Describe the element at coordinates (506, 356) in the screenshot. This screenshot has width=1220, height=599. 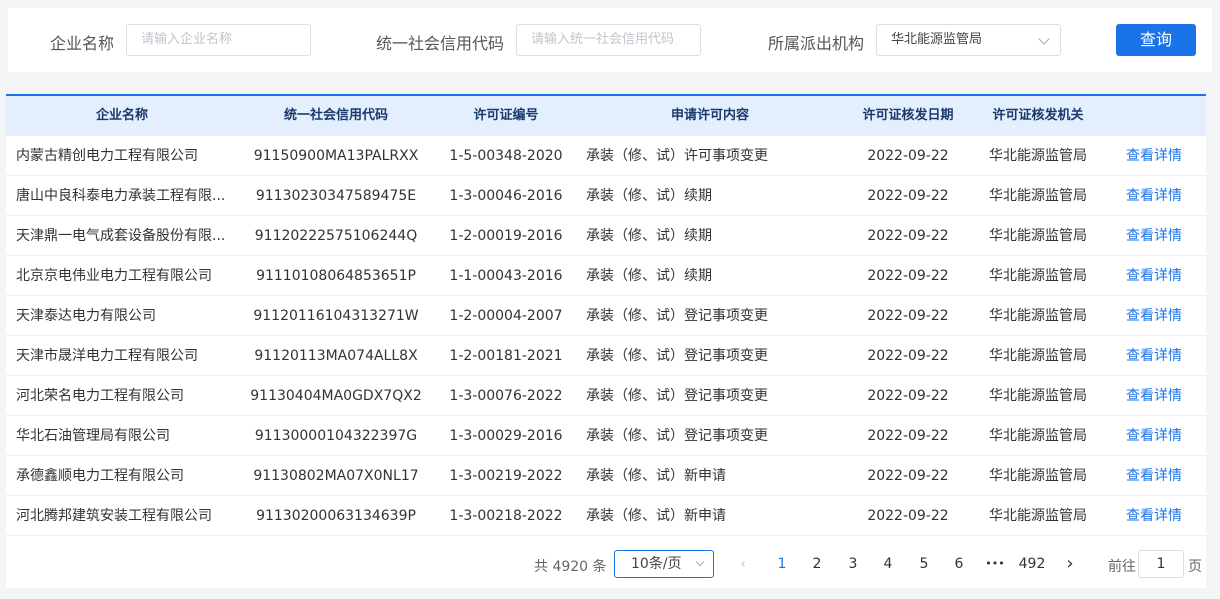
I see `cell-license-number: 1-2-00181-2021` at that location.